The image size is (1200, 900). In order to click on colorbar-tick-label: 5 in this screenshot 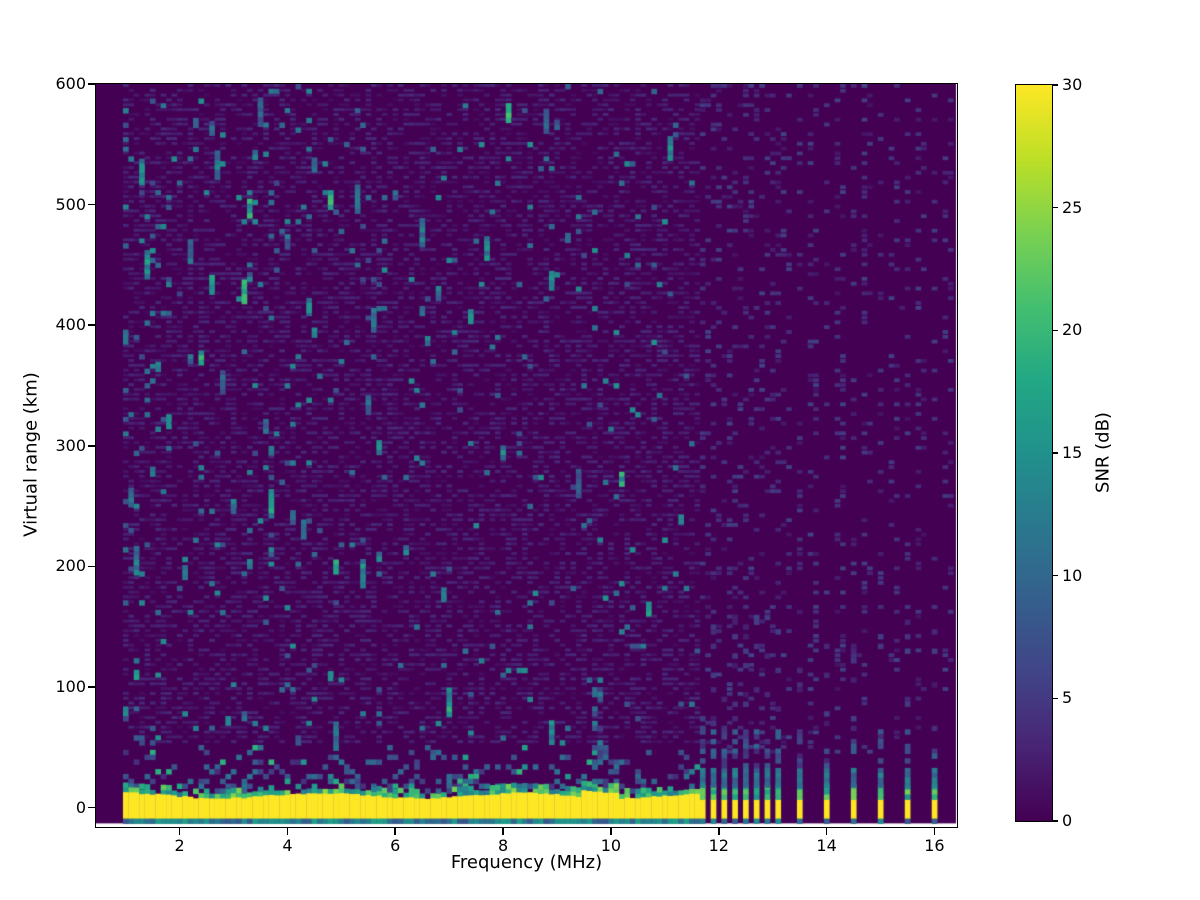, I will do `click(1067, 698)`.